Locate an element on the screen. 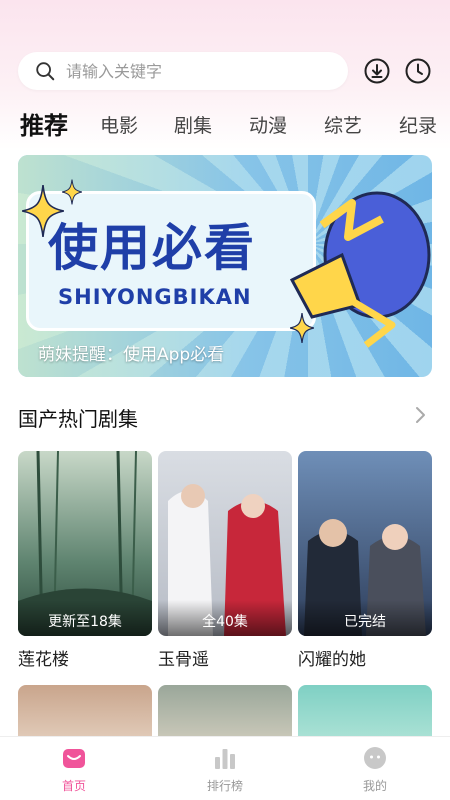  bottom-navigation: 首页 排行榜 我的 is located at coordinates (225, 768).